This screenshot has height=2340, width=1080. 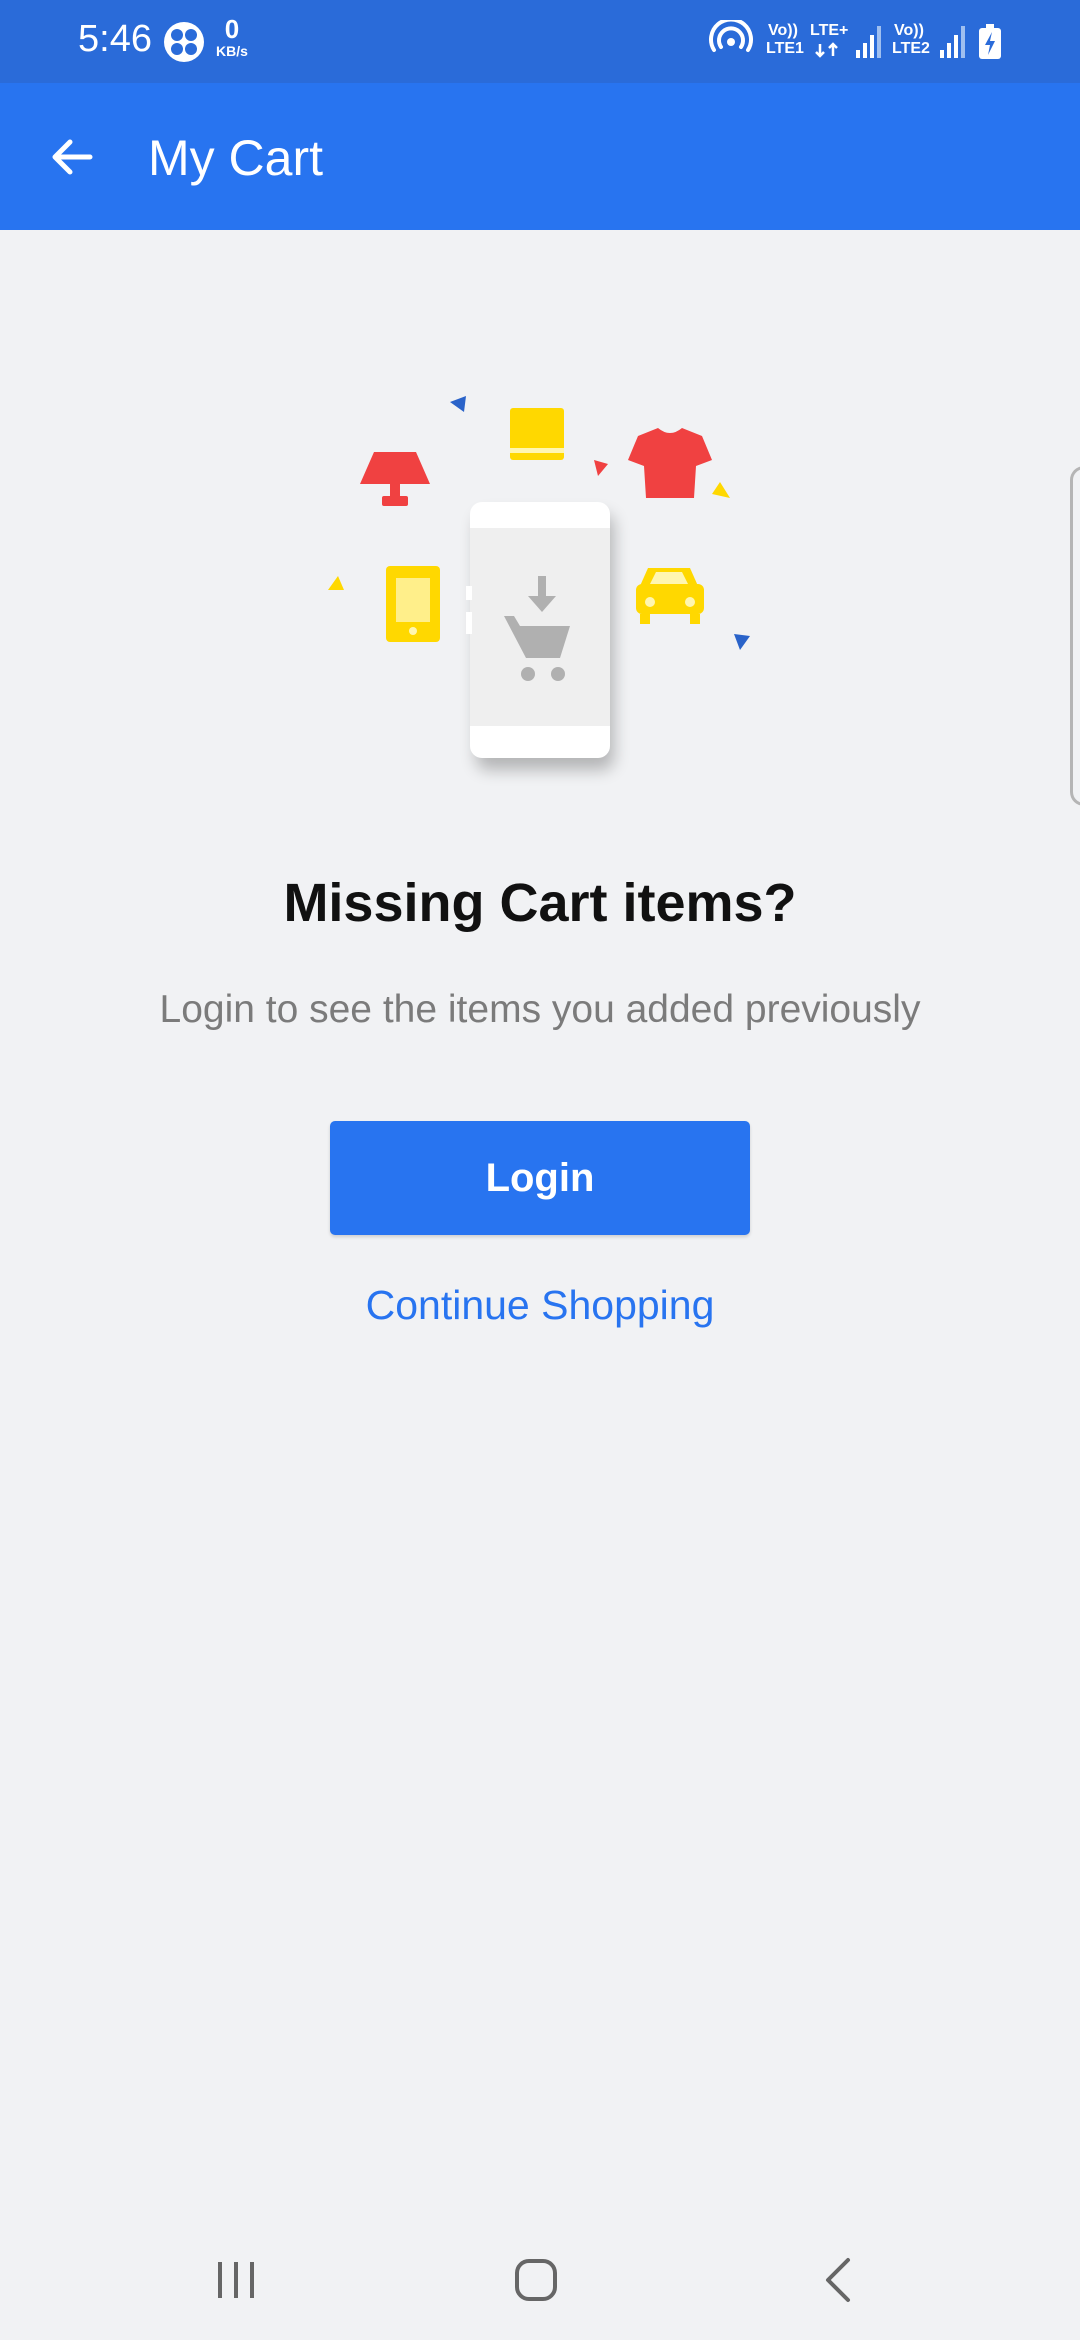 What do you see at coordinates (540, 156) in the screenshot?
I see `app-bar: My Cart` at bounding box center [540, 156].